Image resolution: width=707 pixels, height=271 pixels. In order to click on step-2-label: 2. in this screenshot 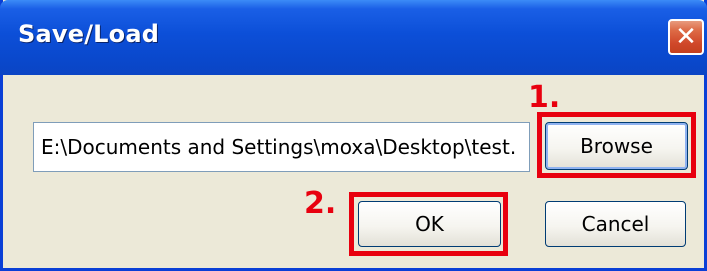, I will do `click(320, 203)`.